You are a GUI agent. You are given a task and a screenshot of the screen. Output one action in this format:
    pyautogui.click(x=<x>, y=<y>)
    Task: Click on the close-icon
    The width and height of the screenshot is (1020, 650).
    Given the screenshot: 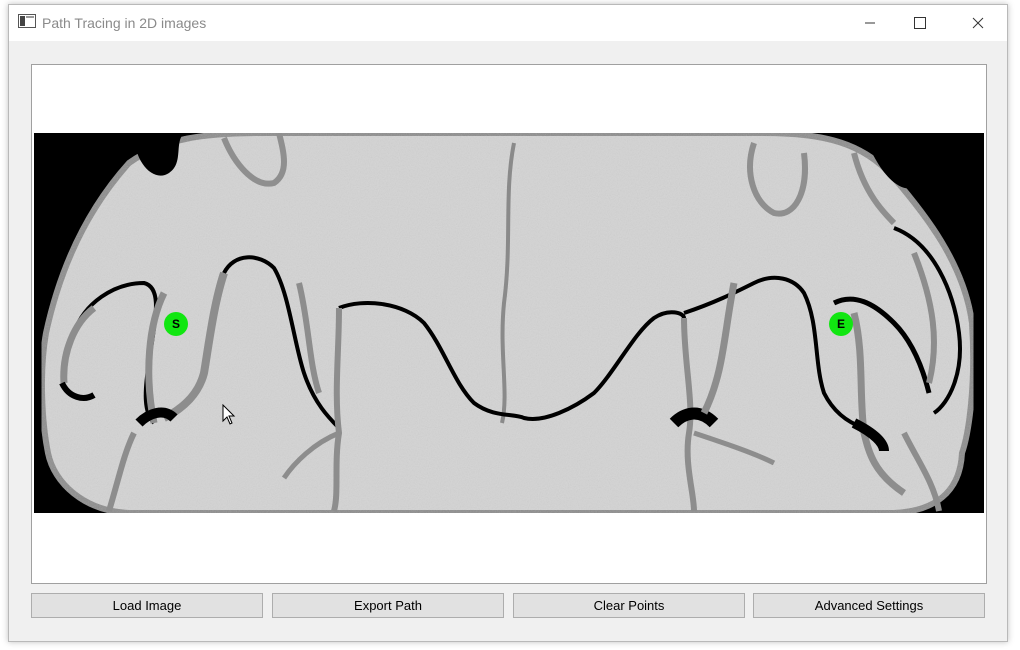 What is the action you would take?
    pyautogui.click(x=978, y=23)
    